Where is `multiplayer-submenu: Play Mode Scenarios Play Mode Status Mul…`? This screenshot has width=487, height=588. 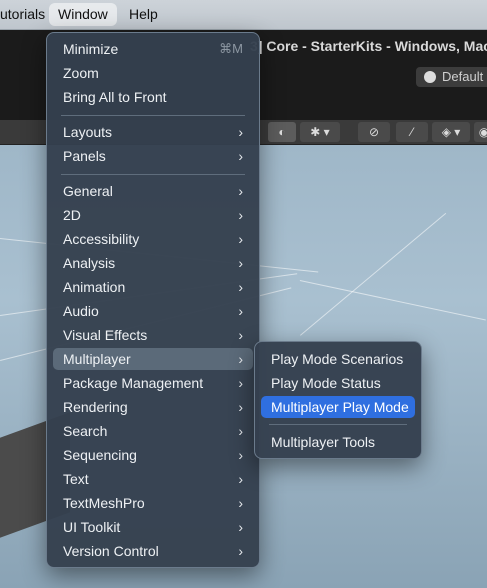
multiplayer-submenu: Play Mode Scenarios Play Mode Status Mul… is located at coordinates (338, 400).